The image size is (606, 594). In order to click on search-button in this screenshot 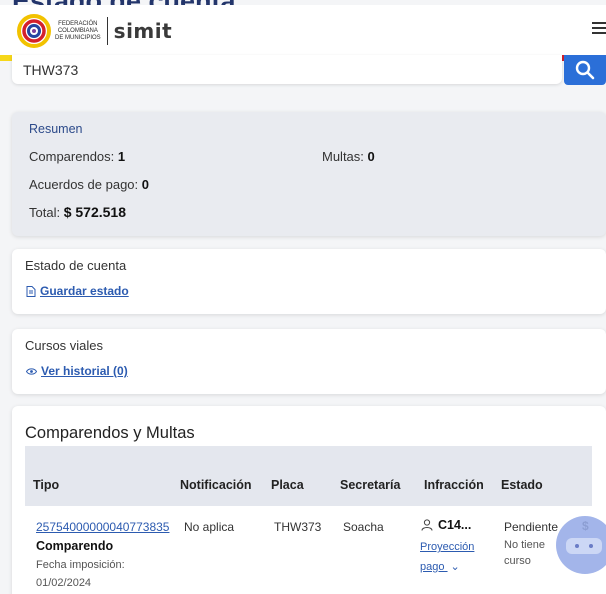, I will do `click(585, 70)`.